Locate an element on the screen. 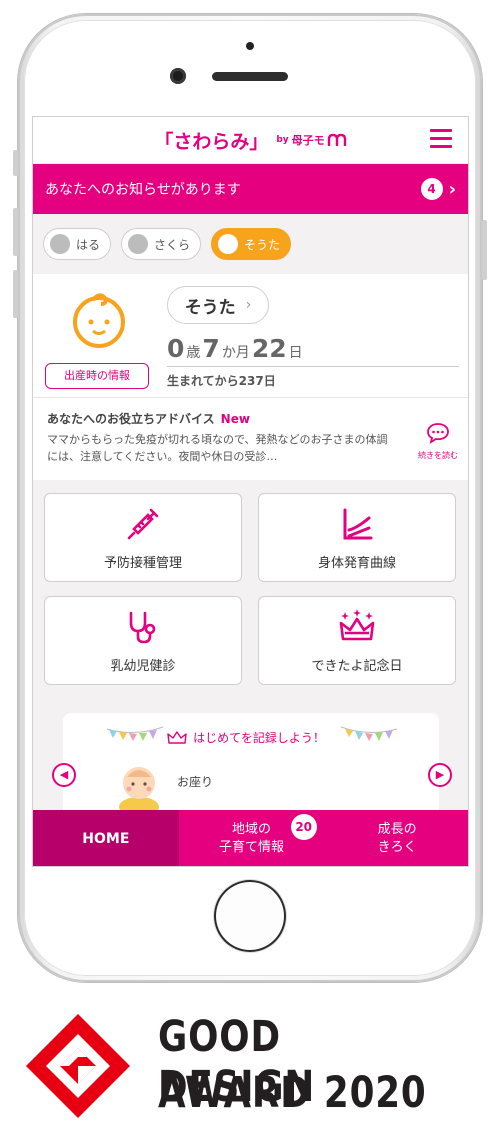  child-tab-souta: そうた is located at coordinates (251, 244).